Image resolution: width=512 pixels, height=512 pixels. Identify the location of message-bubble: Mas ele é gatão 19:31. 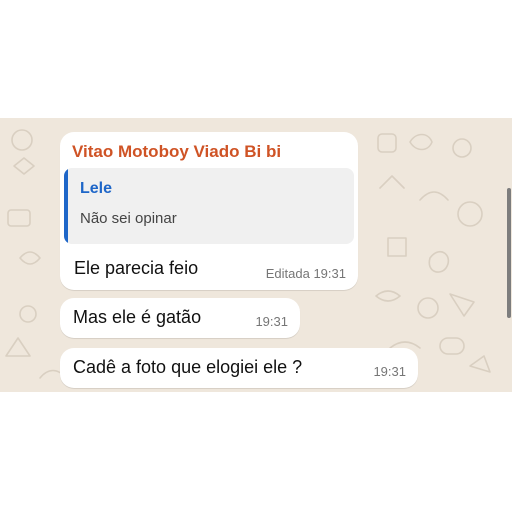
(180, 318).